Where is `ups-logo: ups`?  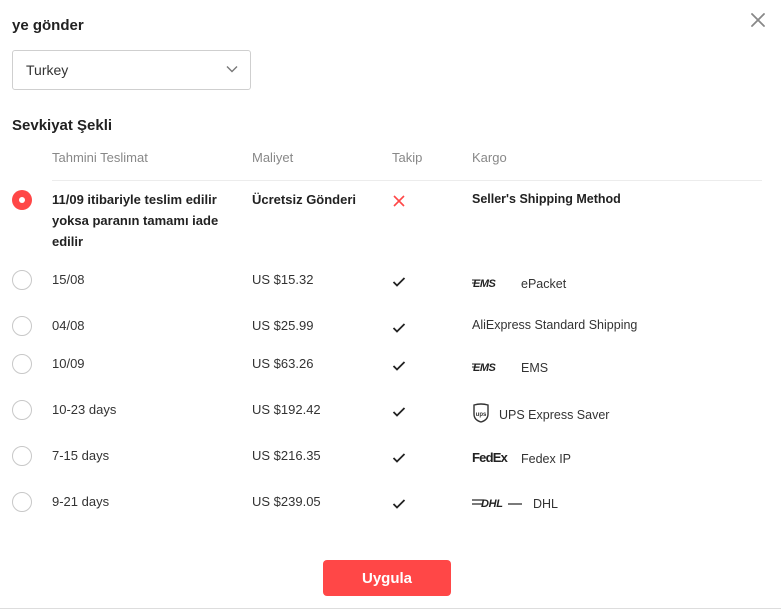 ups-logo: ups is located at coordinates (481, 414).